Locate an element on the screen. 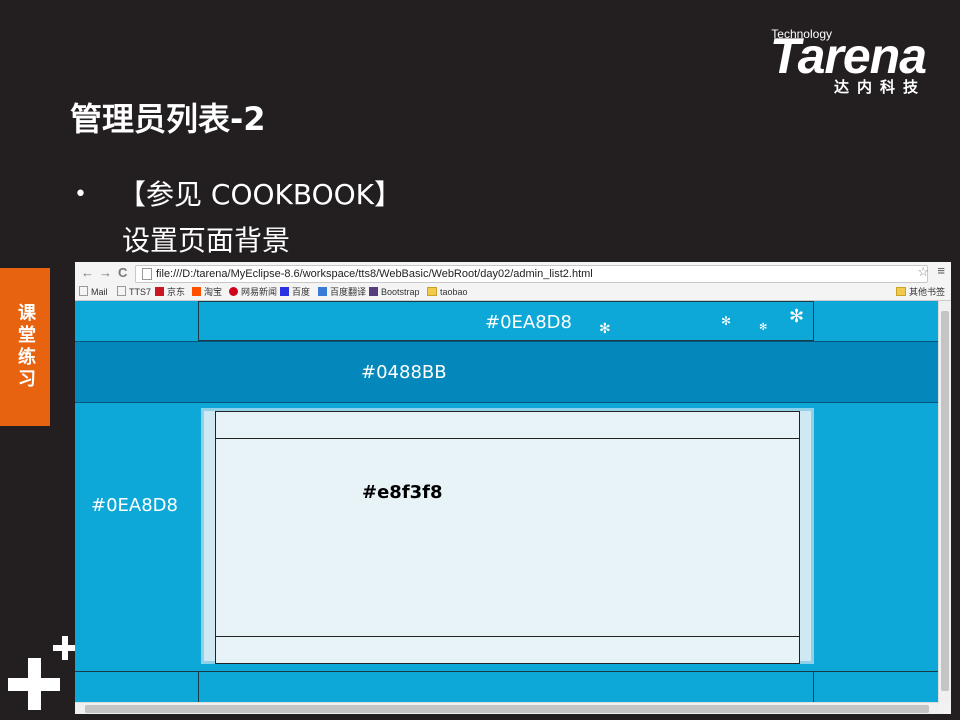 This screenshot has height=720, width=960. header-cell: #0EA8D8 ✻ ✻ ✻ ✻ is located at coordinates (506, 321).